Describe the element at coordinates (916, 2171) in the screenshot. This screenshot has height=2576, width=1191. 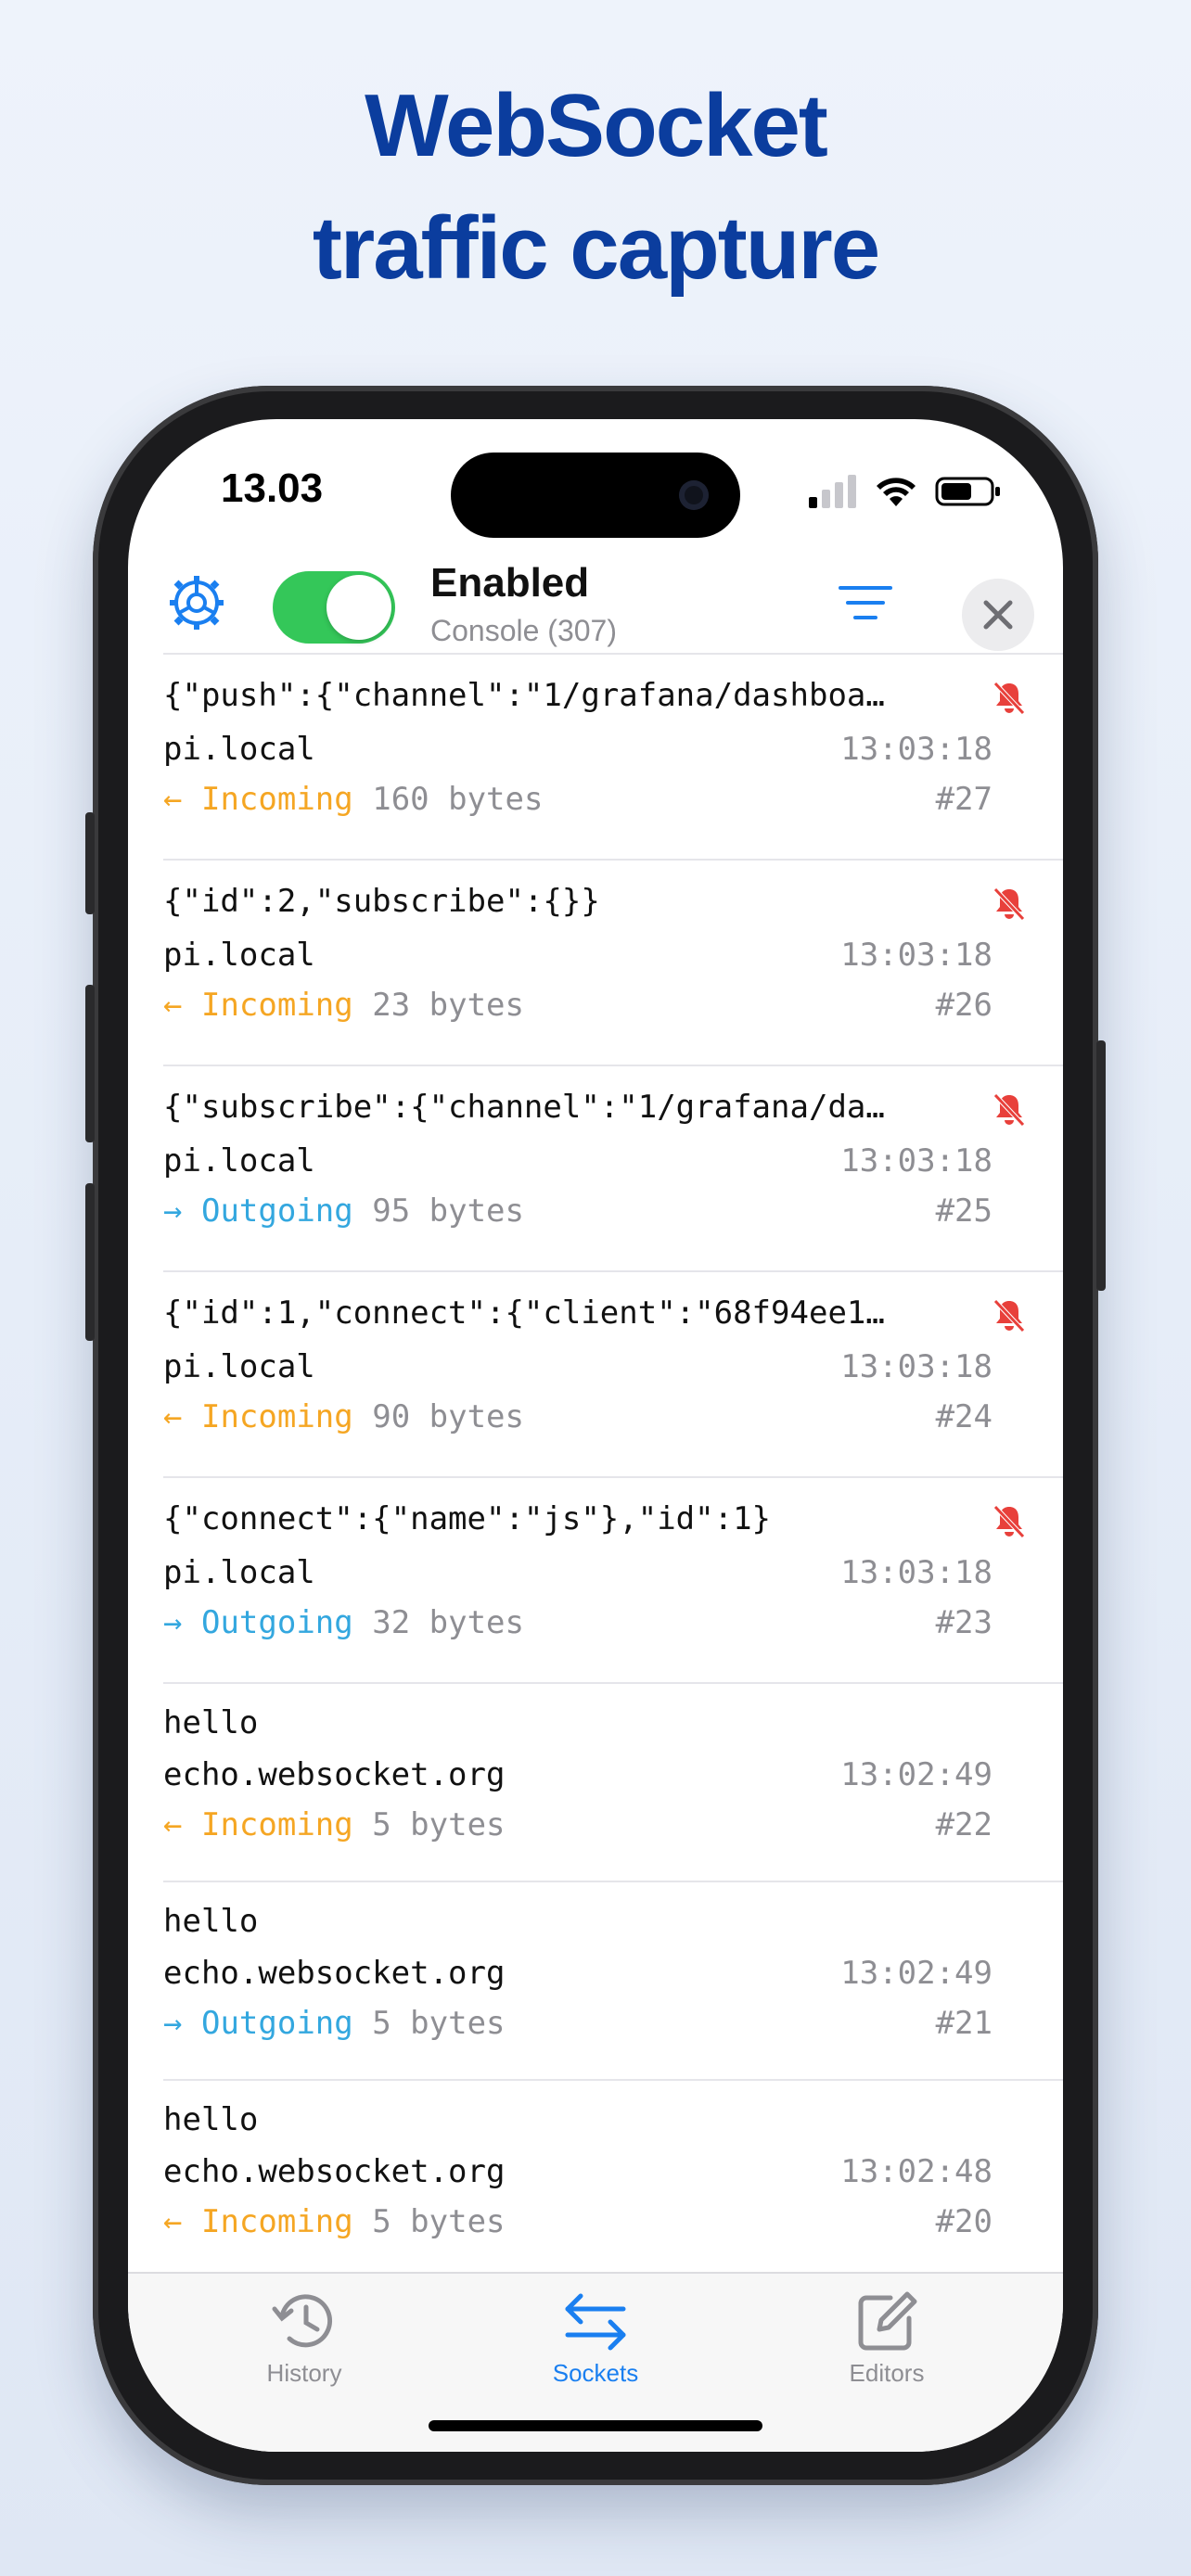
I see `message-time: 13:02:48` at that location.